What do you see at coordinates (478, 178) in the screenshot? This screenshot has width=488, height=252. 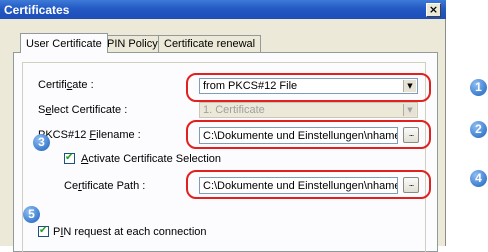 I see `callout-badge-4: 4` at bounding box center [478, 178].